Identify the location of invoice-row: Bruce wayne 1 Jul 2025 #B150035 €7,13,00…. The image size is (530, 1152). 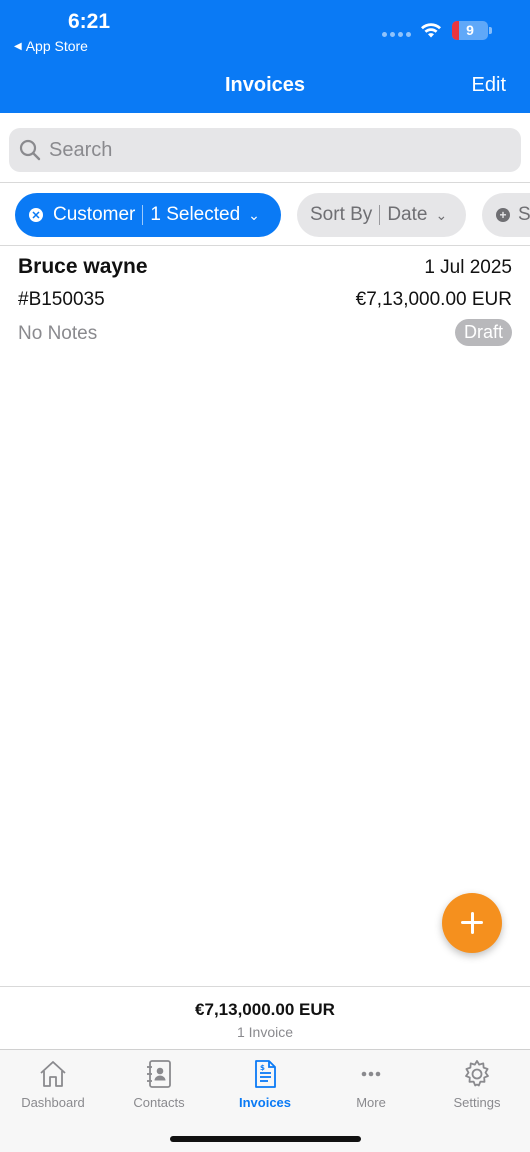
(265, 302).